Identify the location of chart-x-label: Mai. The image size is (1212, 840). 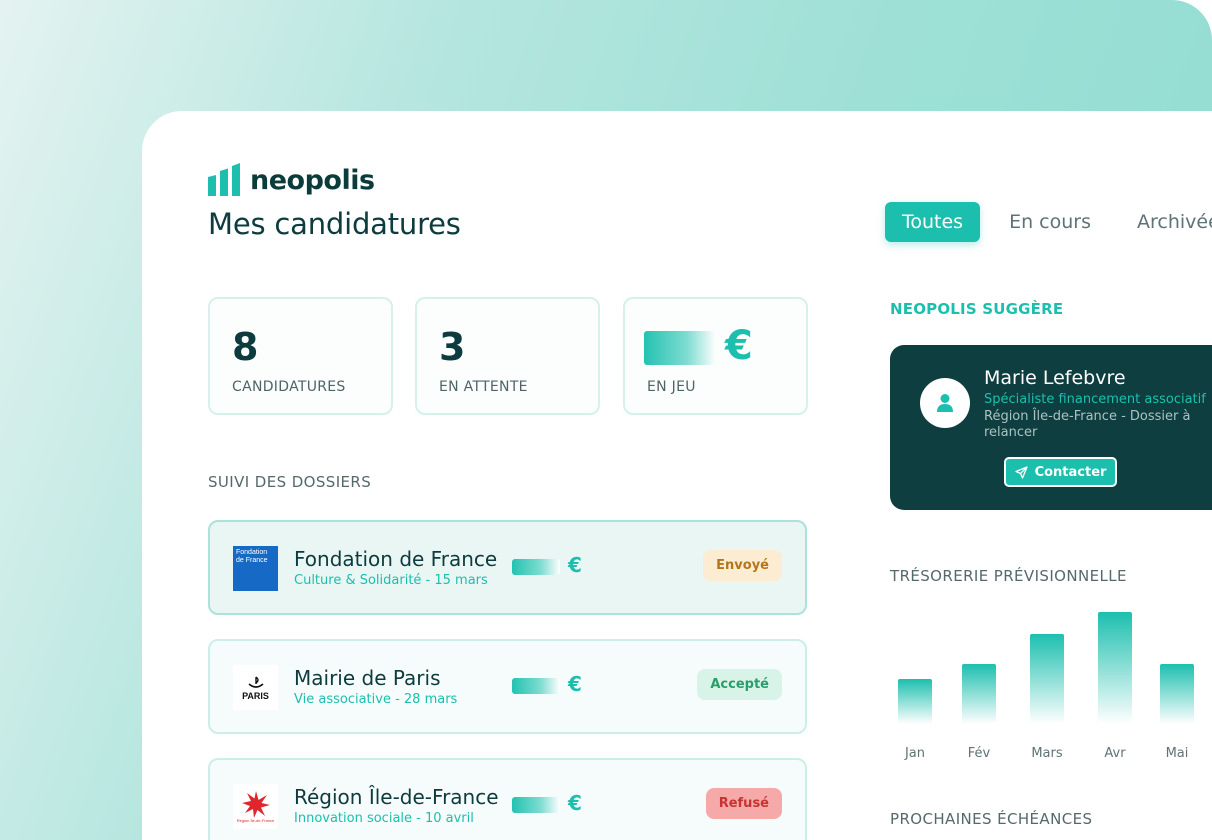
(1177, 753).